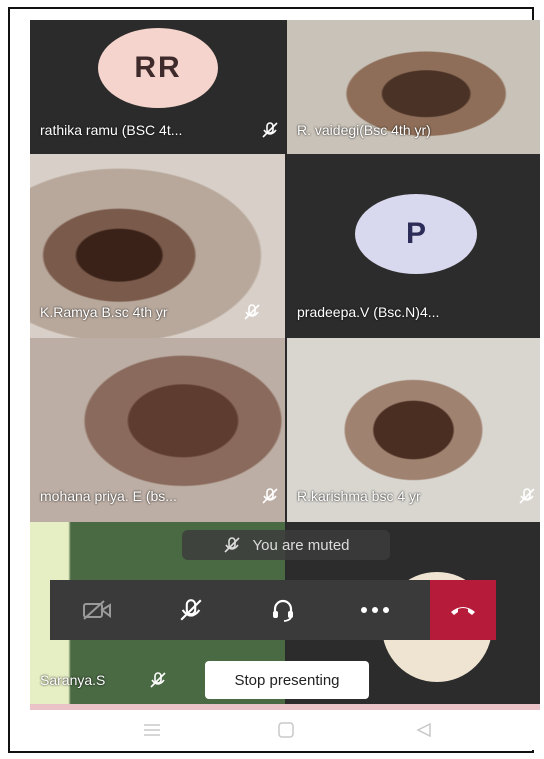 This screenshot has width=544, height=759. I want to click on menu-icon, so click(152, 730).